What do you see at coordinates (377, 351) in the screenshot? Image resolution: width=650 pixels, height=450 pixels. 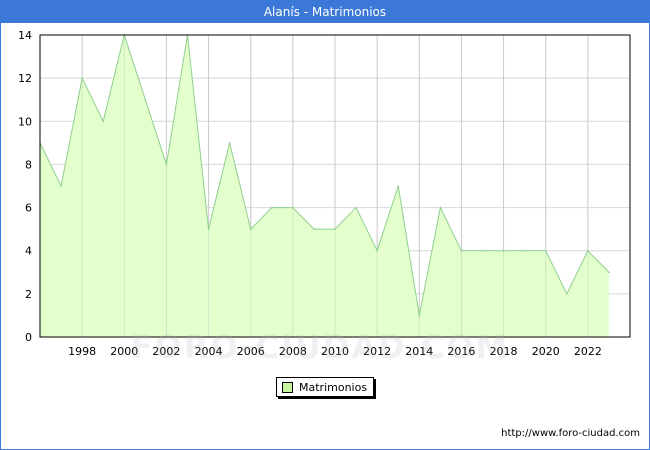 I see `x-tick-label: 2012` at bounding box center [377, 351].